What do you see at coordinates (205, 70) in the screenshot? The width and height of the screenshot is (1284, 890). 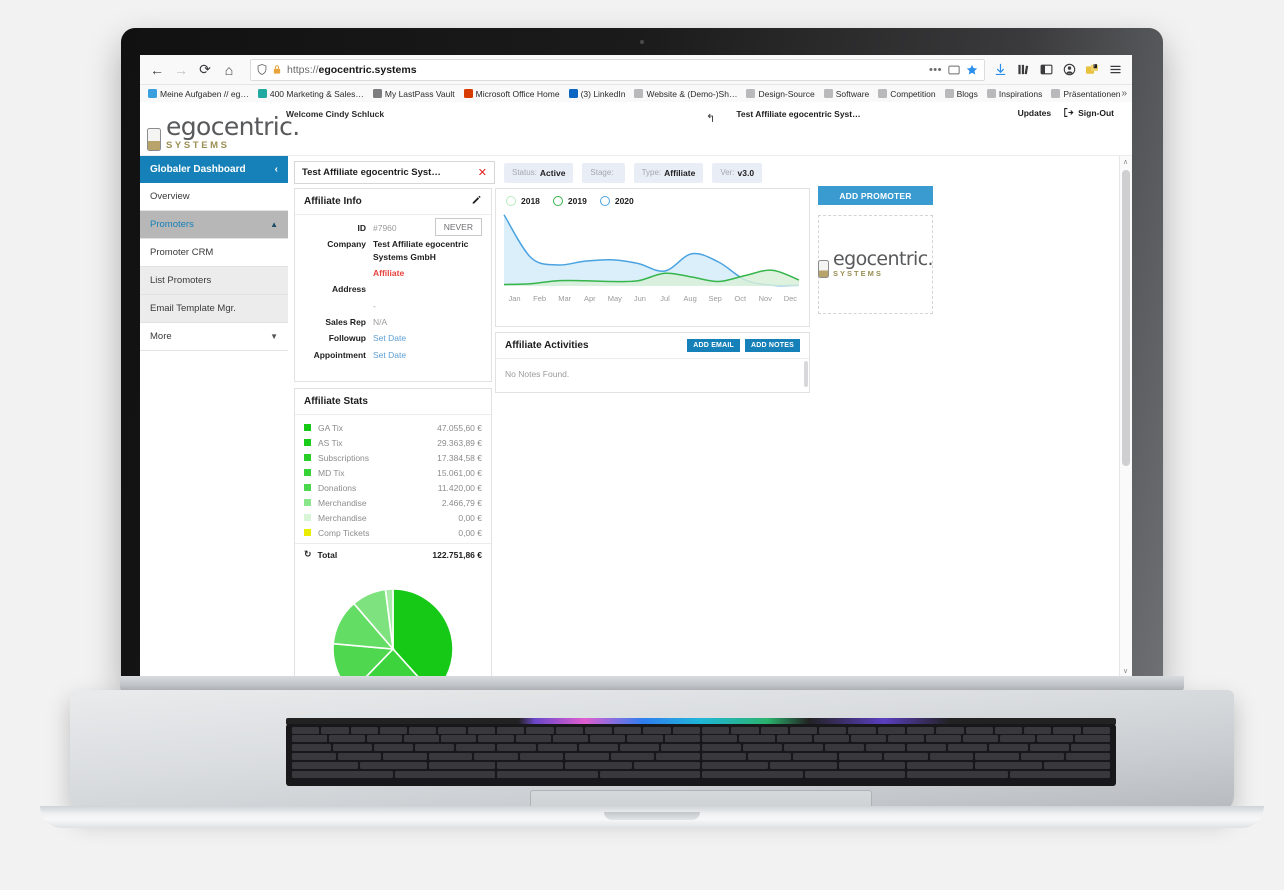 I see `reload-icon: ⟳` at bounding box center [205, 70].